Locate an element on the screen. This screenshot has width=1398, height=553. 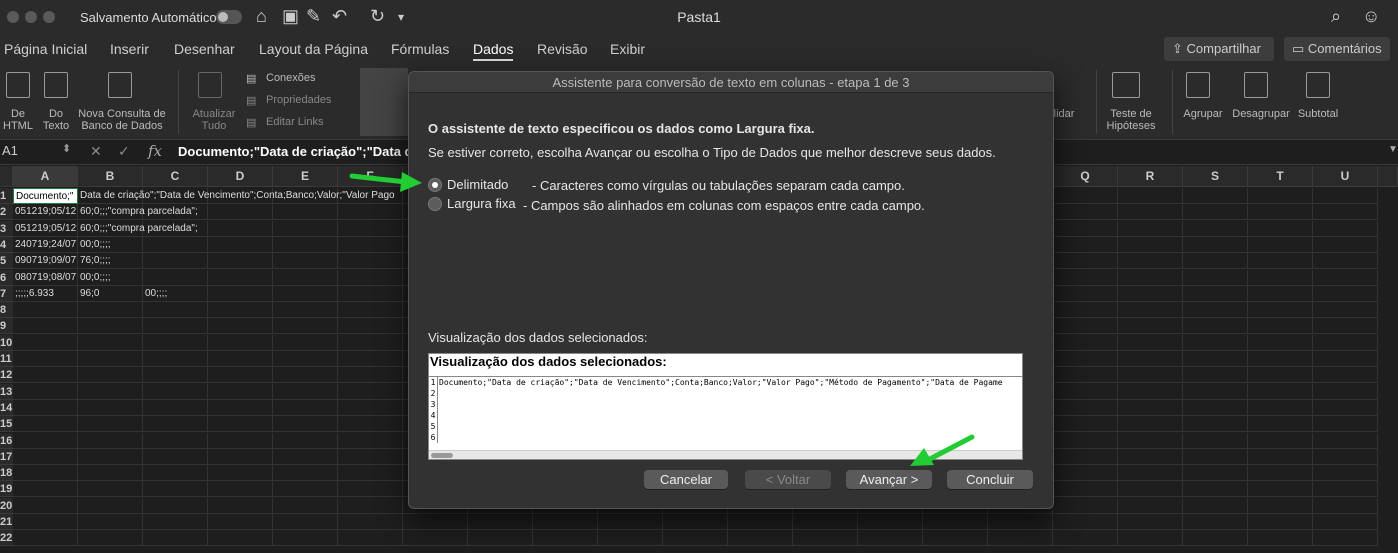
next-button: Avançar > is located at coordinates (889, 479).